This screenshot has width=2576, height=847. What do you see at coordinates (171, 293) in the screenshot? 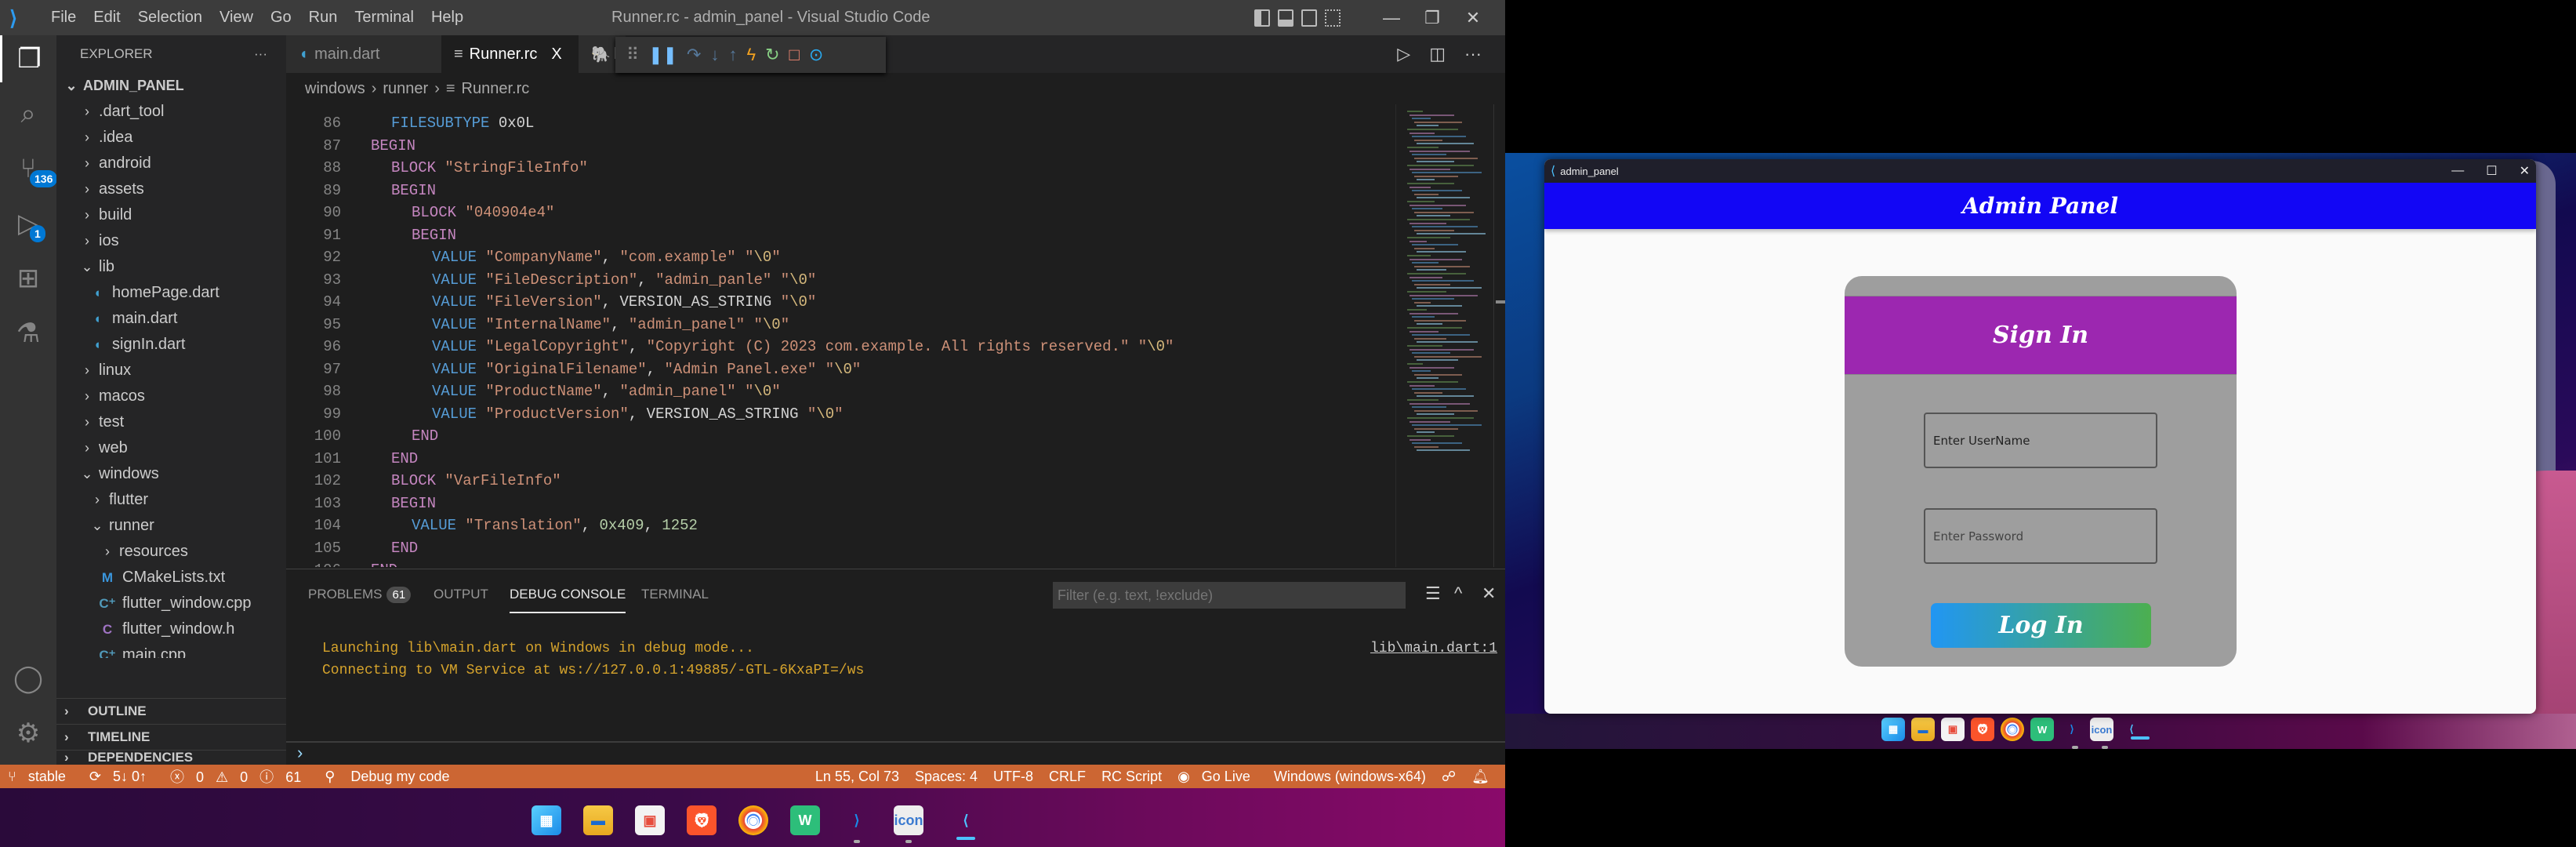
I see `tree-item: ◖ homePage.dart` at bounding box center [171, 293].